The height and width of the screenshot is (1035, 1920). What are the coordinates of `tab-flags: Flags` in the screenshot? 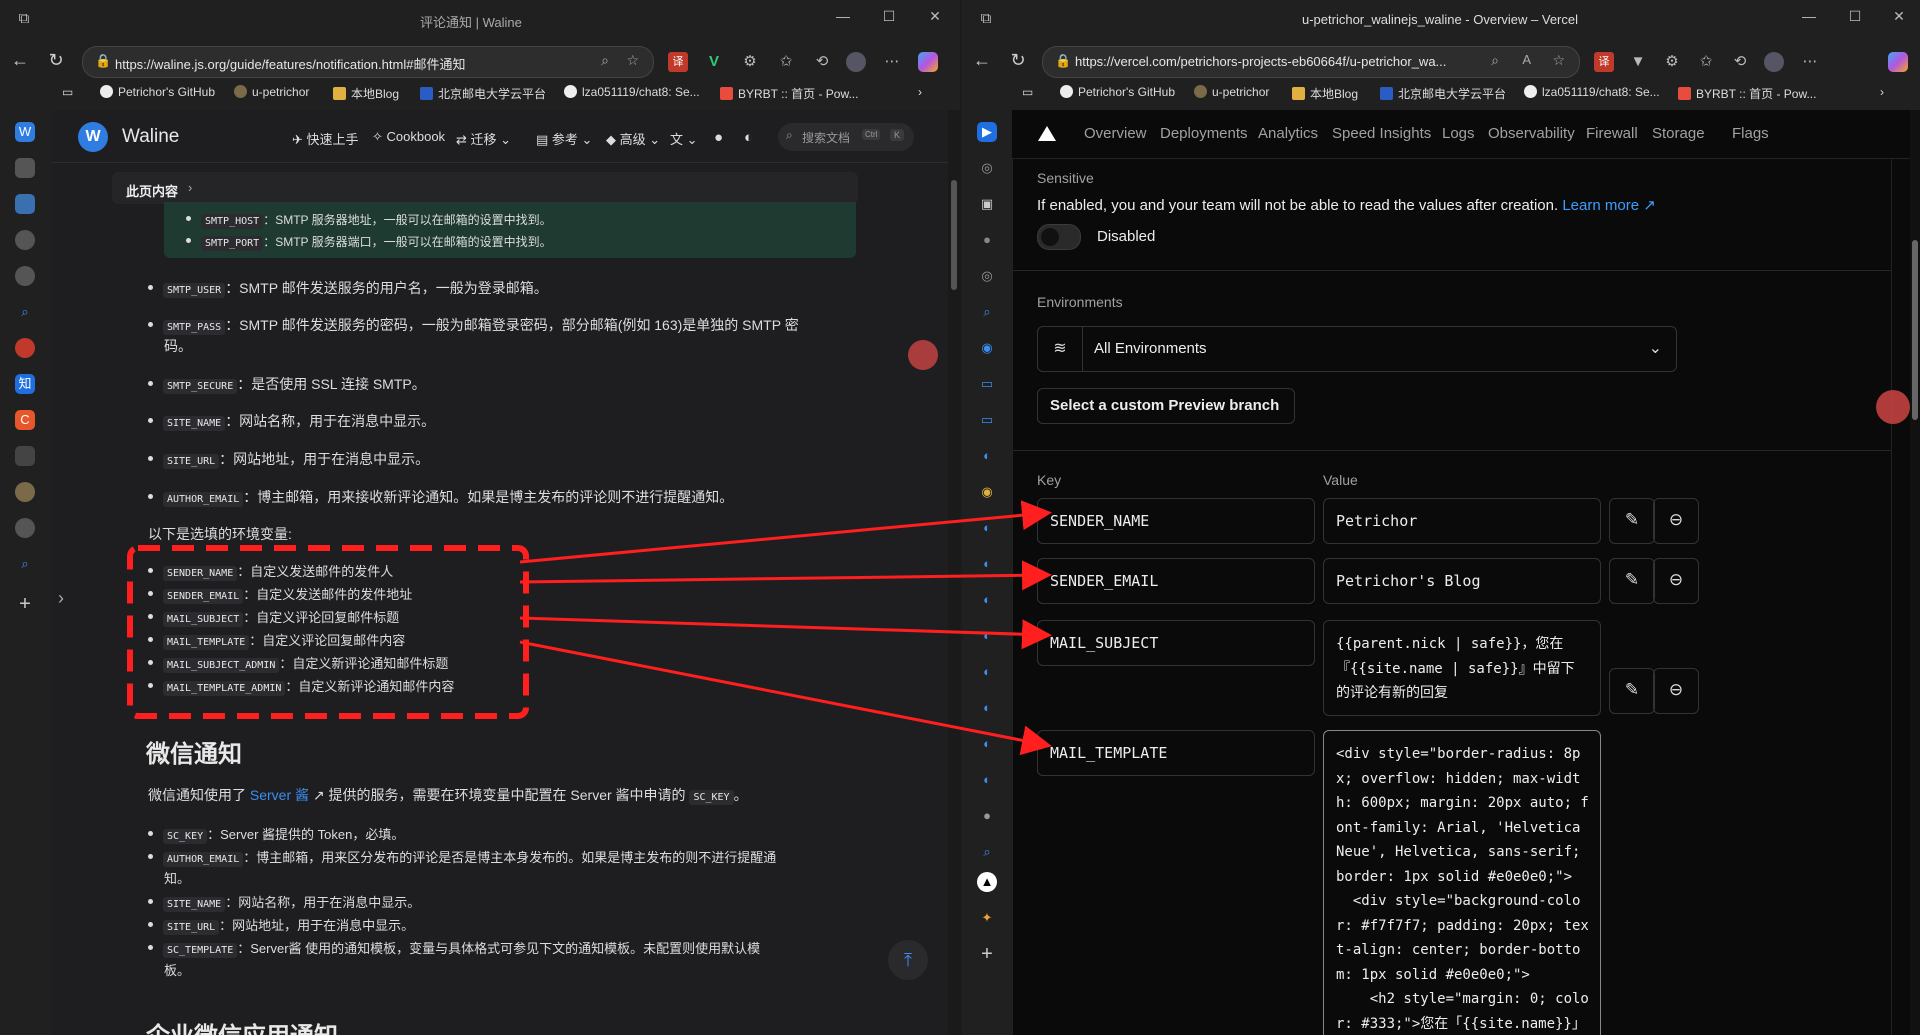 It's located at (1750, 133).